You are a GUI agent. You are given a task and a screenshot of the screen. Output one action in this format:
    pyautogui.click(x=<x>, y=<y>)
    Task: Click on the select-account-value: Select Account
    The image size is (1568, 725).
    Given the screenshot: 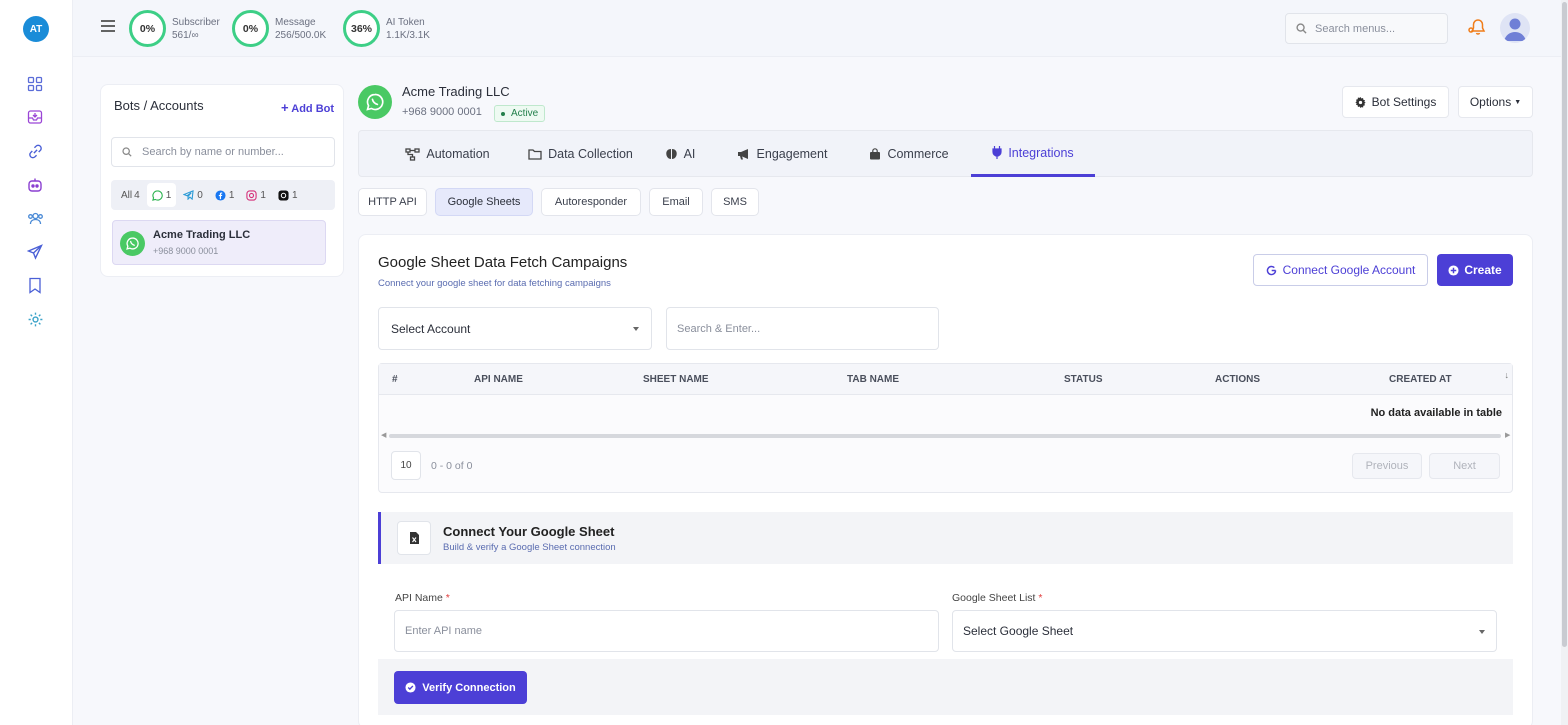 What is the action you would take?
    pyautogui.click(x=431, y=328)
    